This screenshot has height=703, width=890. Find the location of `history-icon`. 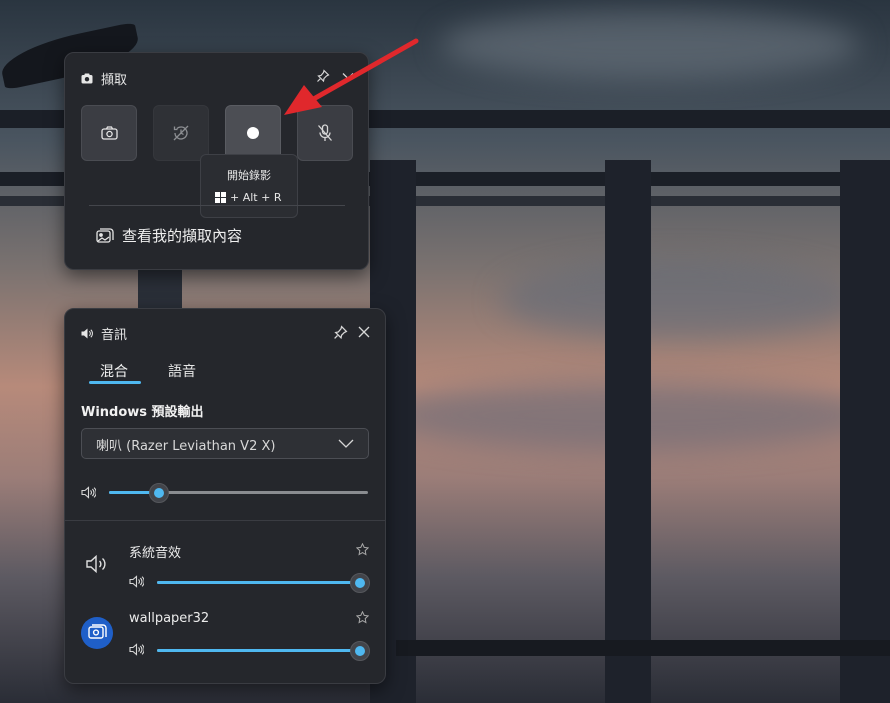

history-icon is located at coordinates (181, 133).